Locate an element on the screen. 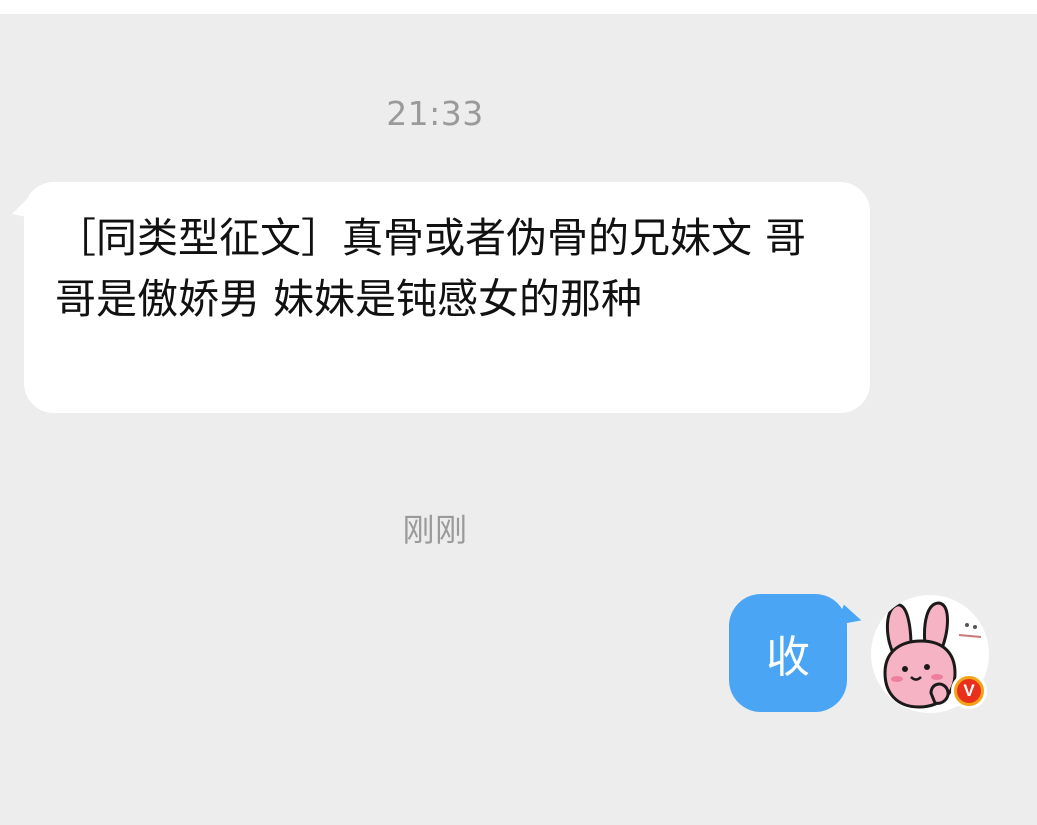  vip-verified-icon: V is located at coordinates (969, 691).